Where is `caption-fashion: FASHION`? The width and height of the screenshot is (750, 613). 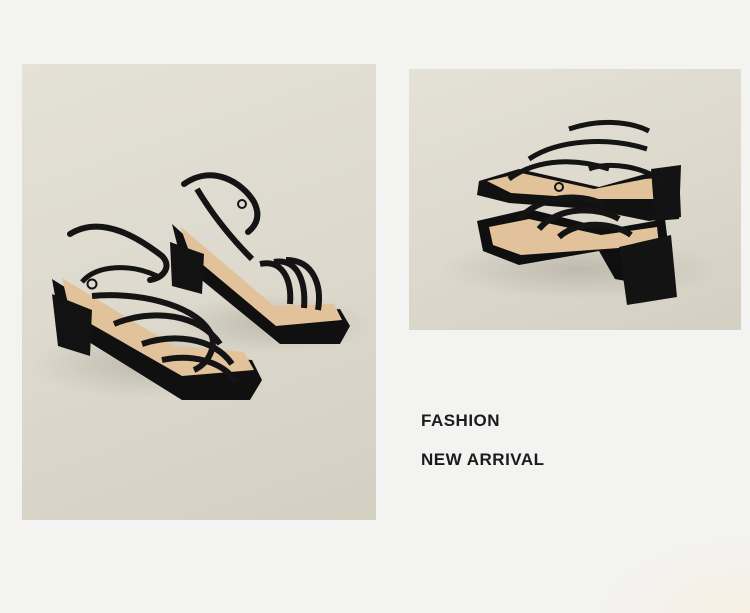
caption-fashion: FASHION is located at coordinates (461, 420).